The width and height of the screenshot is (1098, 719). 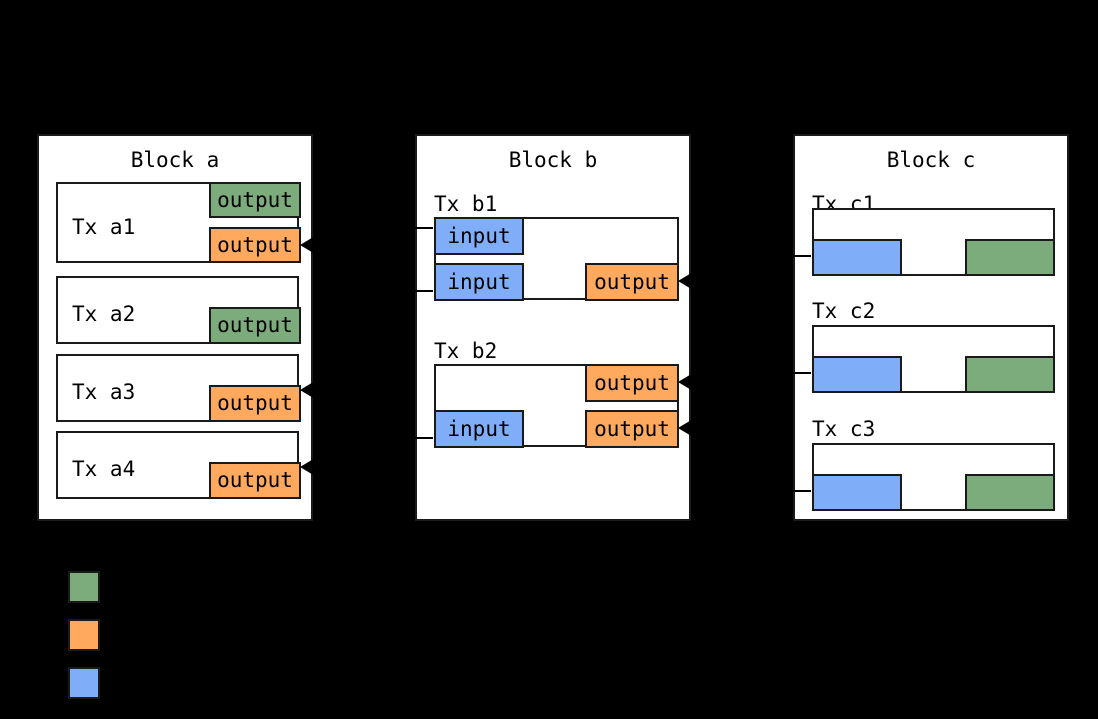 I want to click on tx-c3-label: Tx c3, so click(x=844, y=429).